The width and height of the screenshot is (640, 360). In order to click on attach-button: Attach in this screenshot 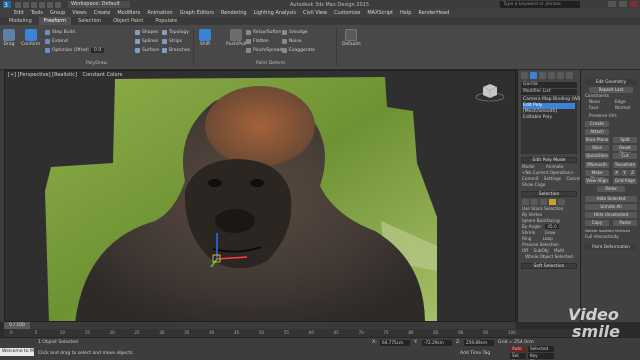, I will do `click(597, 132)`.